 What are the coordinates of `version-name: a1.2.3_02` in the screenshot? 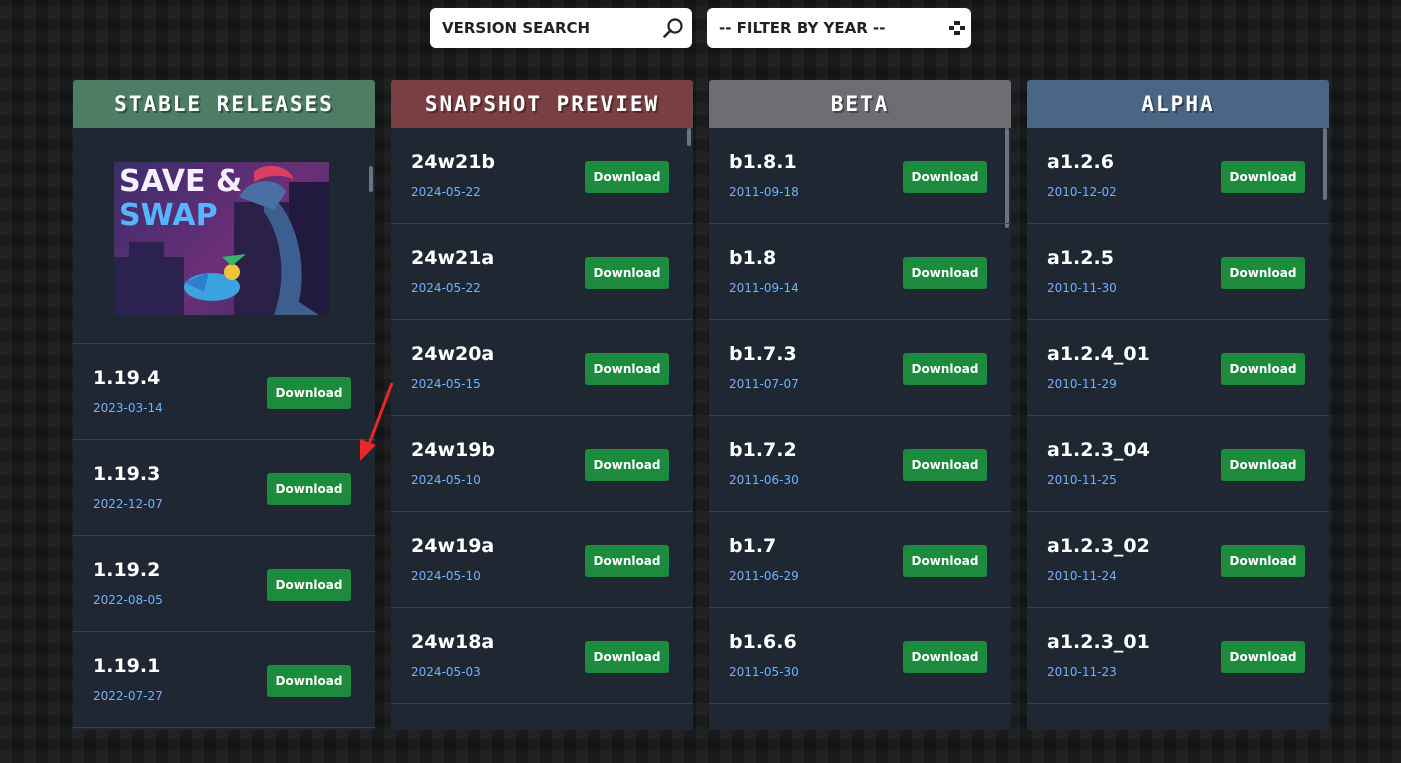 It's located at (1098, 546).